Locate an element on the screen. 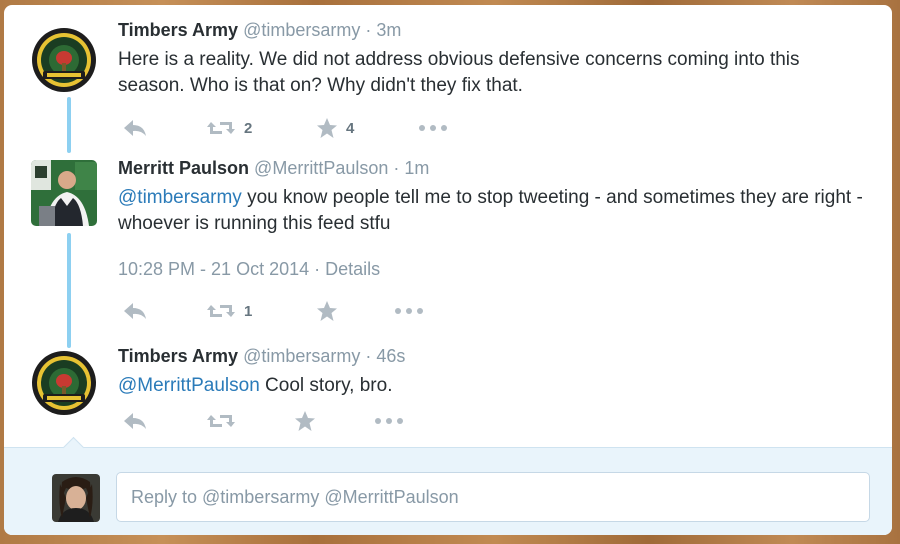 This screenshot has width=900, height=544. author-handle: @MerrittPaulson is located at coordinates (321, 168).